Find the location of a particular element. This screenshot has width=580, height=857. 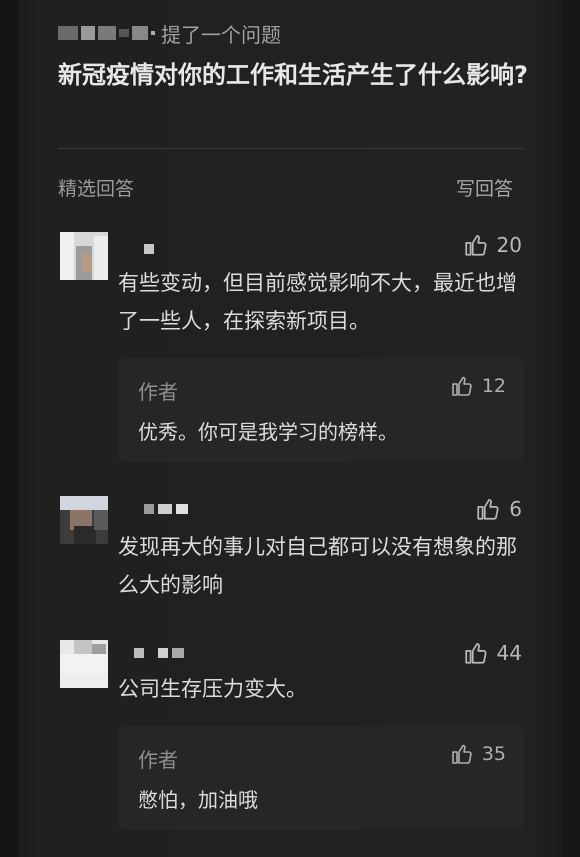

divider is located at coordinates (291, 148).